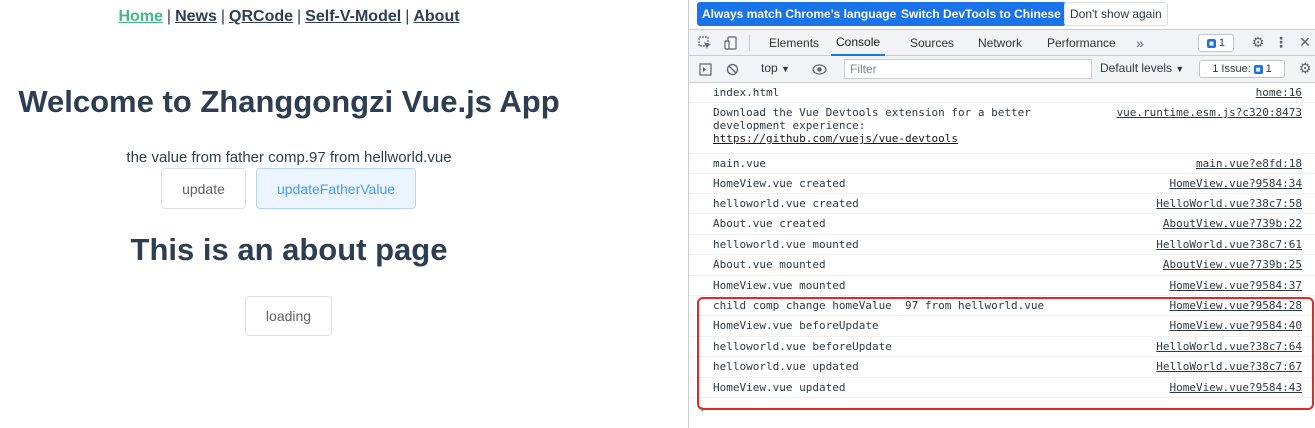  Describe the element at coordinates (746, 92) in the screenshot. I see `console-message: index.html` at that location.